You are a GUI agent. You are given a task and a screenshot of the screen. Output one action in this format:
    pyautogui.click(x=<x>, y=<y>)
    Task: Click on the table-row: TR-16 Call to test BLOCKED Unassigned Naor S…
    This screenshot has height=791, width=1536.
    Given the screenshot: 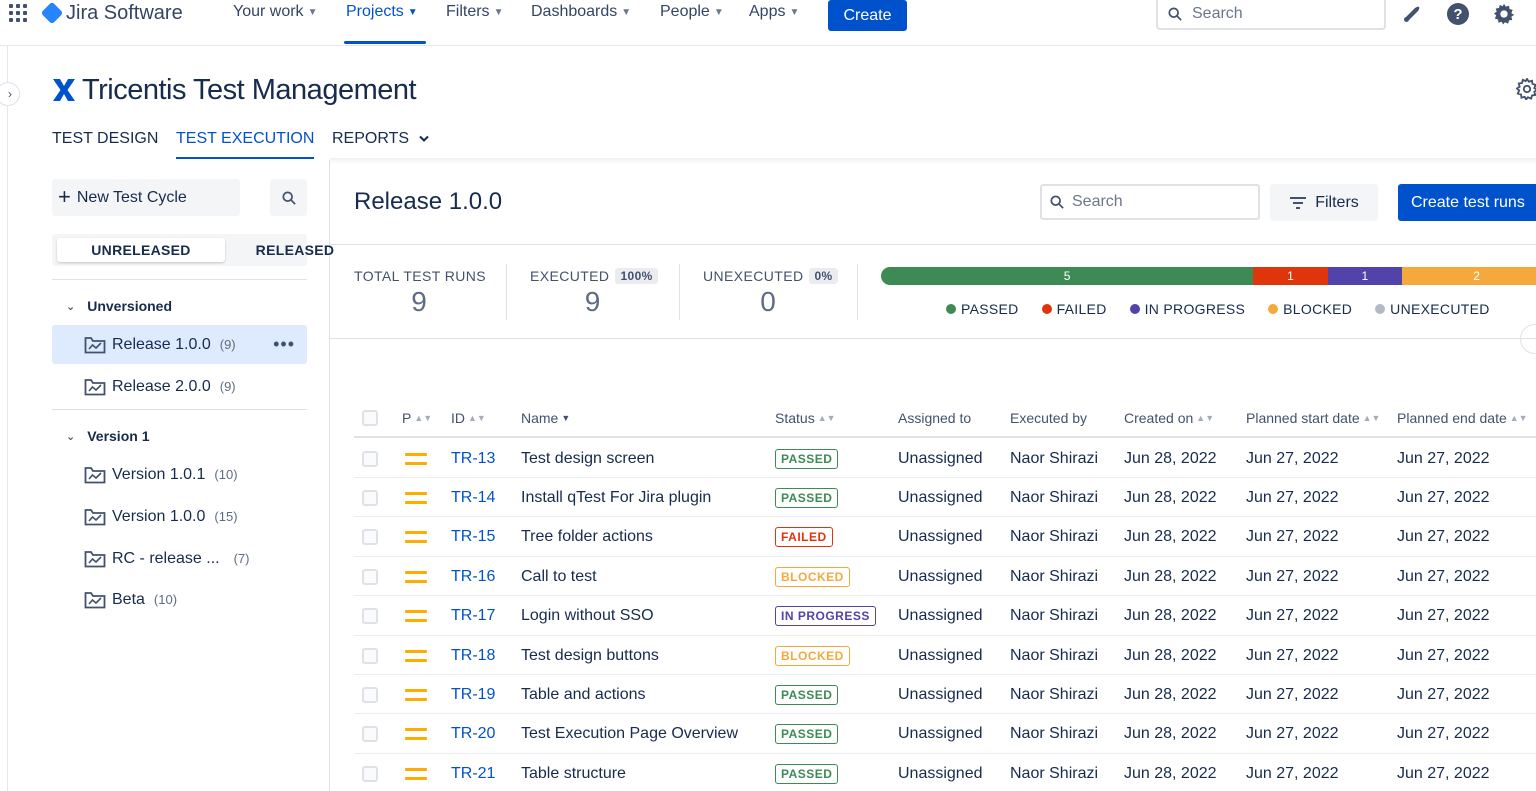 What is the action you would take?
    pyautogui.click(x=945, y=577)
    